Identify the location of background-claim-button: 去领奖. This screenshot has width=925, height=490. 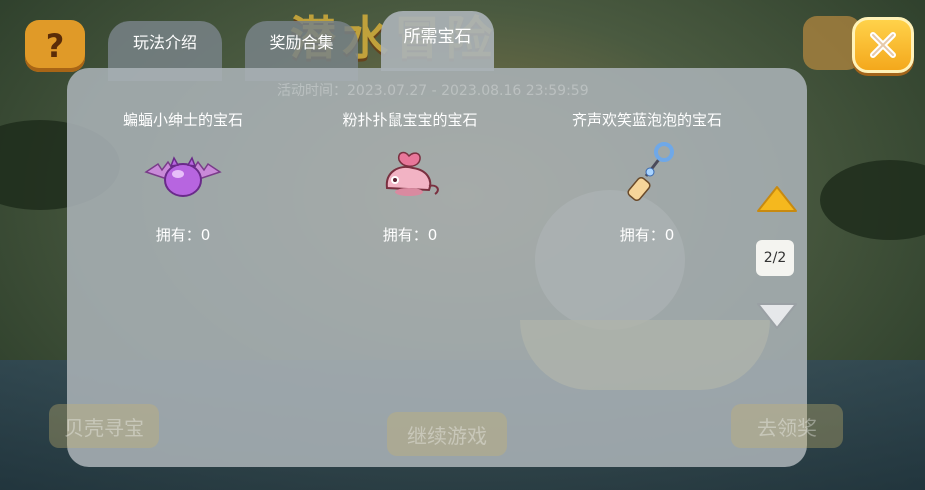
(787, 426).